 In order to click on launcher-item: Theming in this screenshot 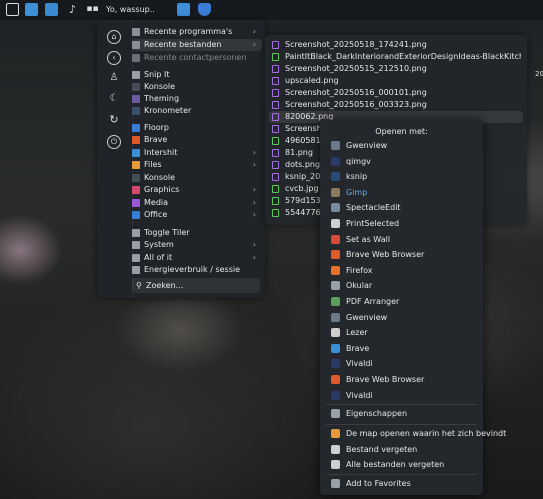, I will do `click(197, 99)`.